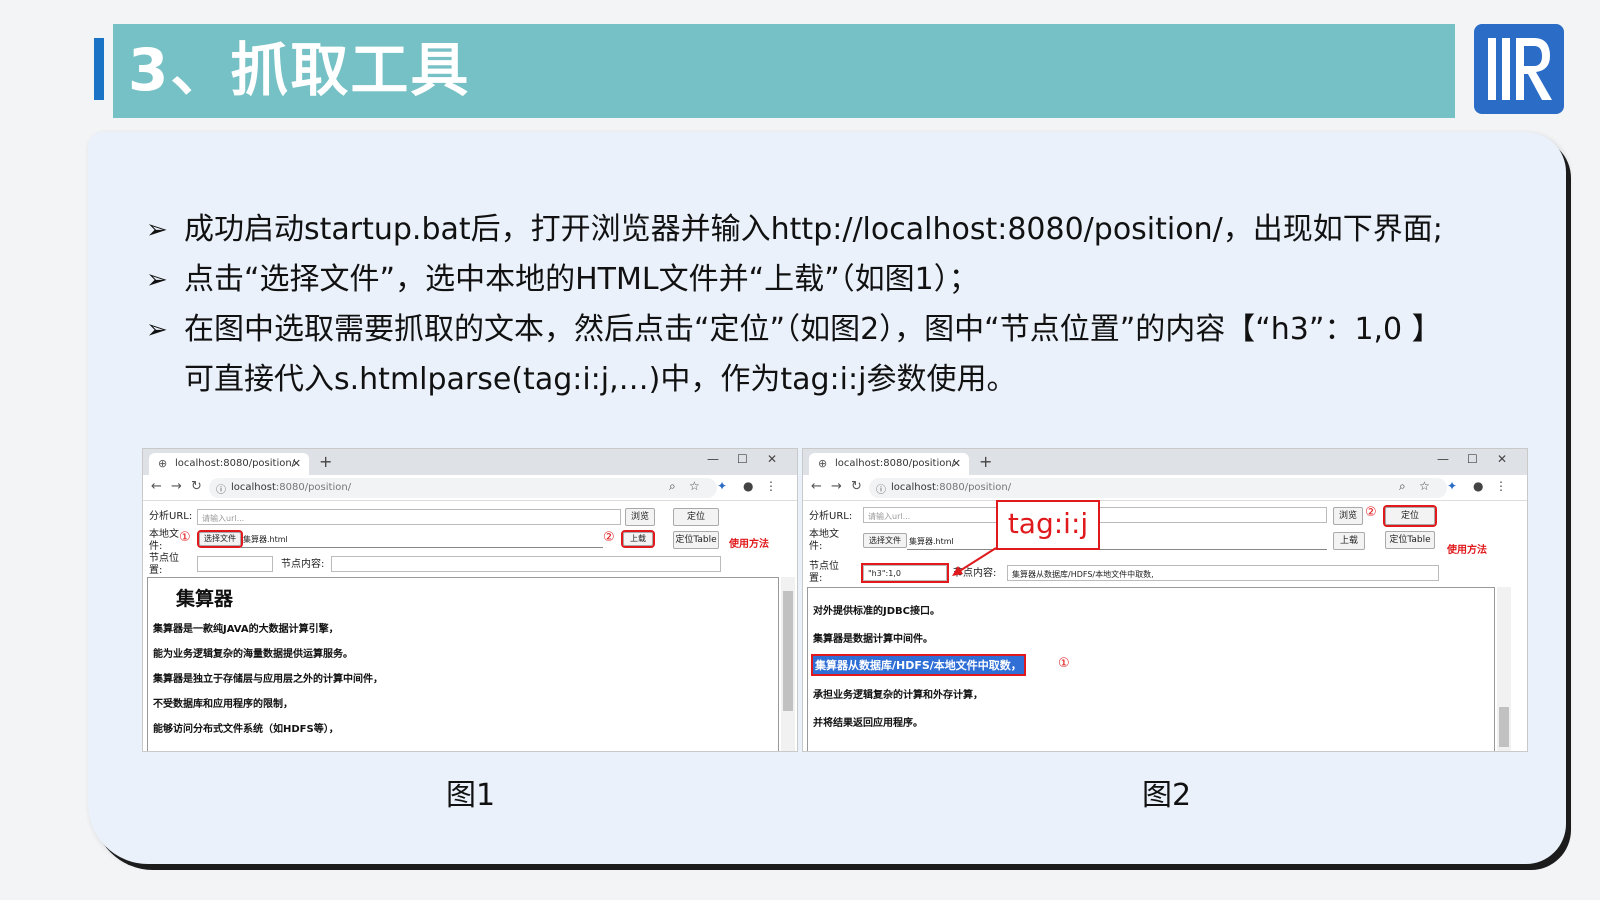 The width and height of the screenshot is (1600, 900). What do you see at coordinates (1167, 795) in the screenshot?
I see `figure-caption-2: 图2` at bounding box center [1167, 795].